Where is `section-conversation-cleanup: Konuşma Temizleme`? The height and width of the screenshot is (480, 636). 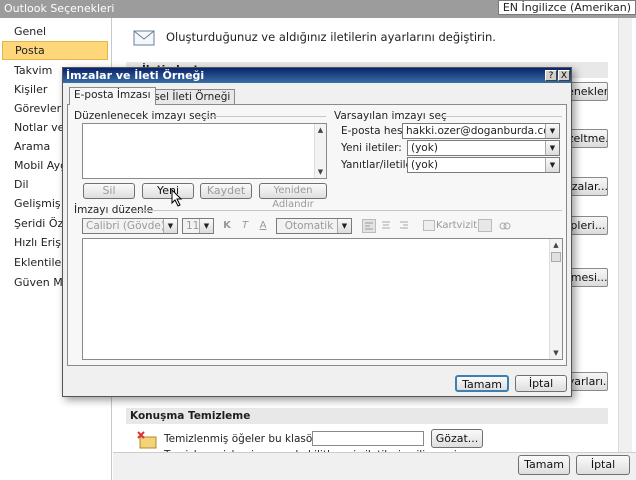 section-conversation-cleanup: Konuşma Temizleme is located at coordinates (367, 416).